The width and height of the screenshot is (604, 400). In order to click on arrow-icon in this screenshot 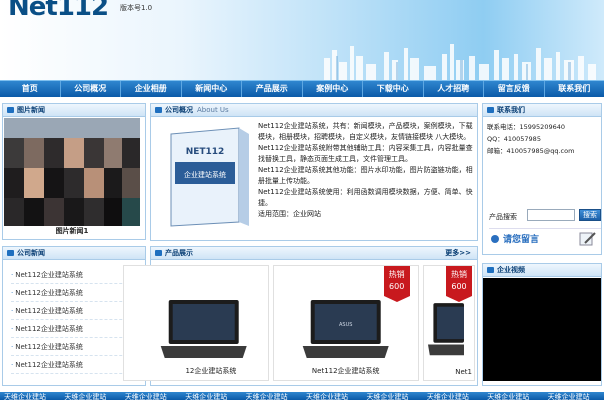, I will do `click(495, 239)`.